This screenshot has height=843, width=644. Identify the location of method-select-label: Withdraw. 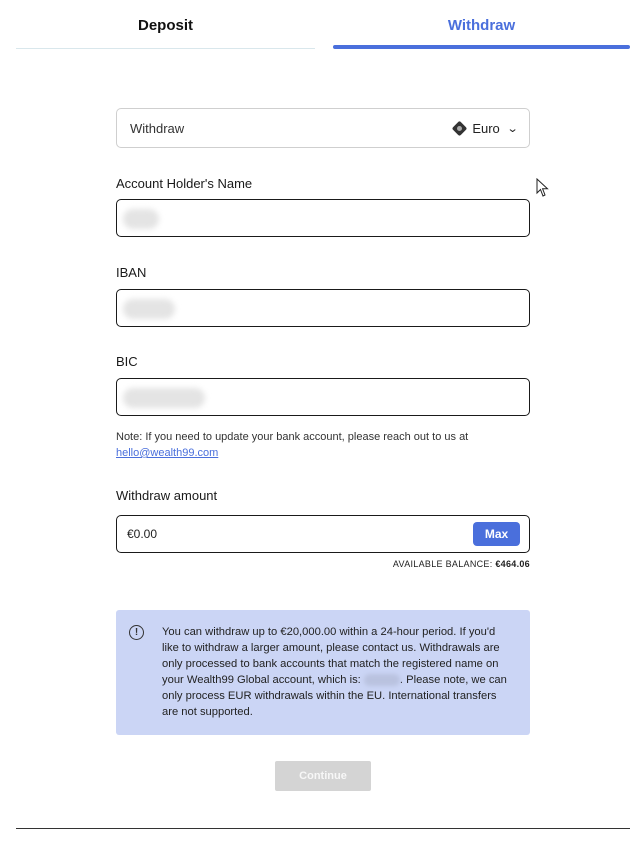
(157, 128).